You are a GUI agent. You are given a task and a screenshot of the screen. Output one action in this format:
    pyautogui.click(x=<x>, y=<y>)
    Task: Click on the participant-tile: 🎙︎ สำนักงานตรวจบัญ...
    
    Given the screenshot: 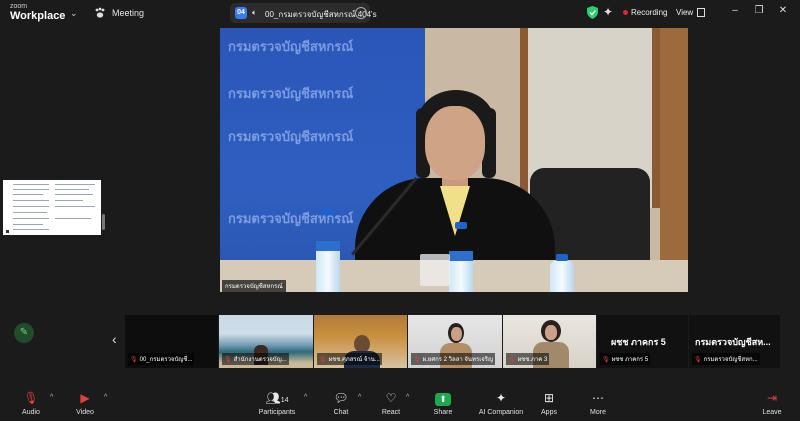 What is the action you would take?
    pyautogui.click(x=266, y=341)
    